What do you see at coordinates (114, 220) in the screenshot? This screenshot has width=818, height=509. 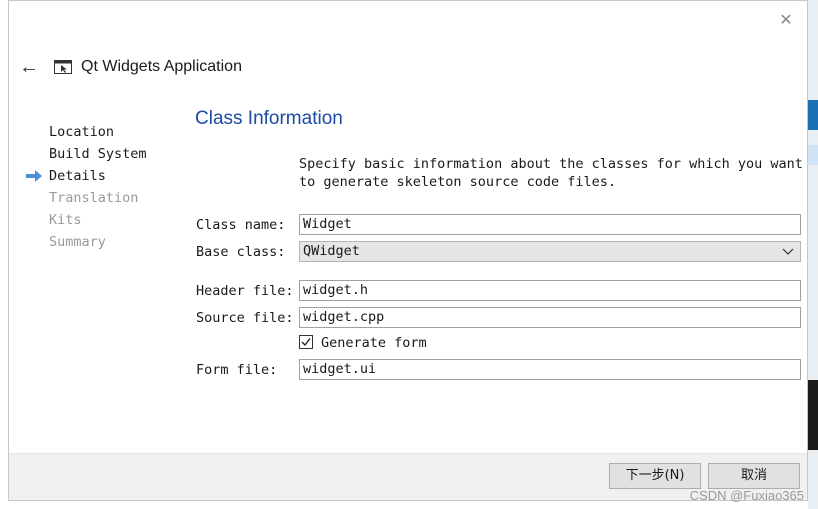 I see `step-kits: Kits` at bounding box center [114, 220].